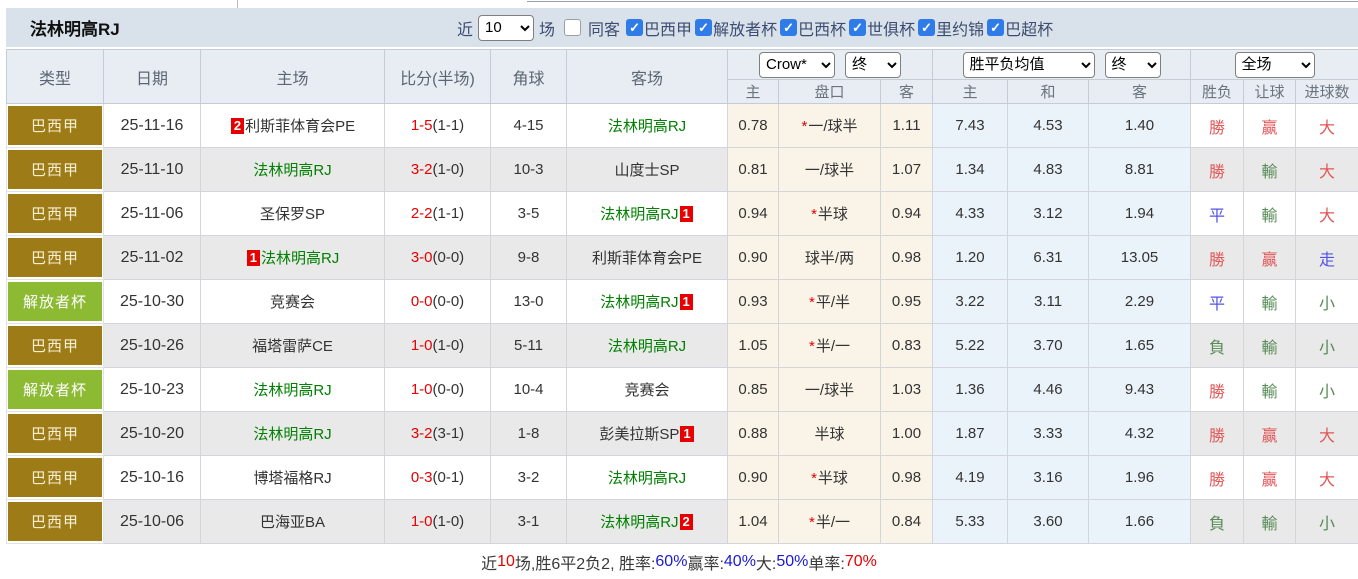  I want to click on summary-segment: 大:, so click(766, 562).